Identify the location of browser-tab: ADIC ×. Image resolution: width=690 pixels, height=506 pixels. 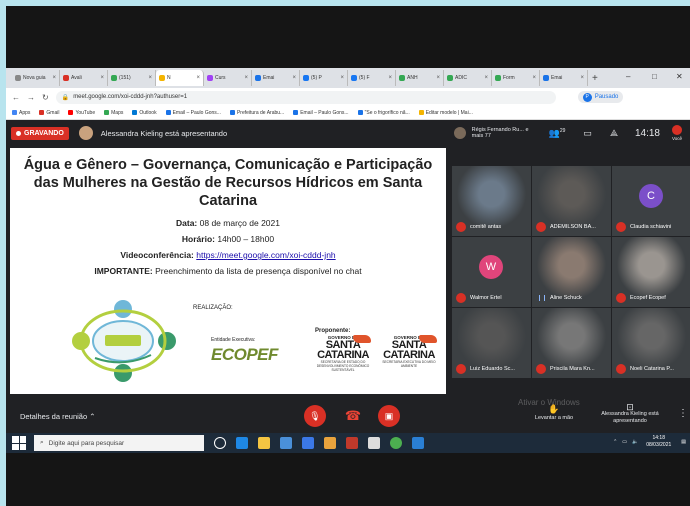
(468, 78).